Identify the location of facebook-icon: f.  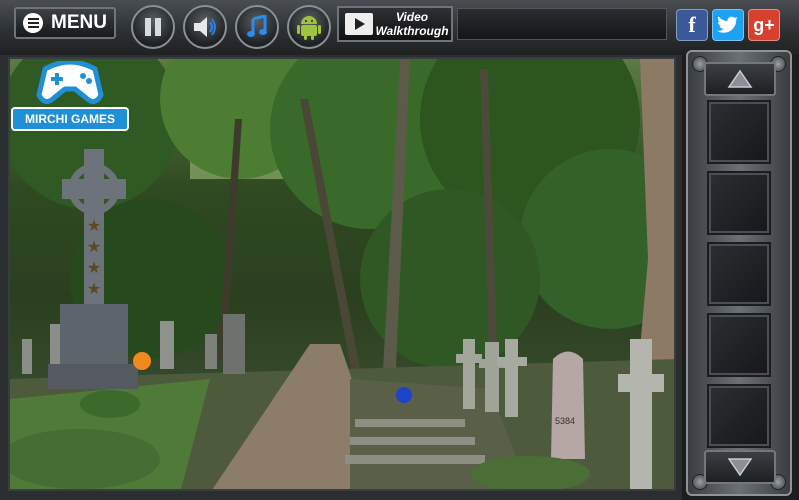
(692, 24).